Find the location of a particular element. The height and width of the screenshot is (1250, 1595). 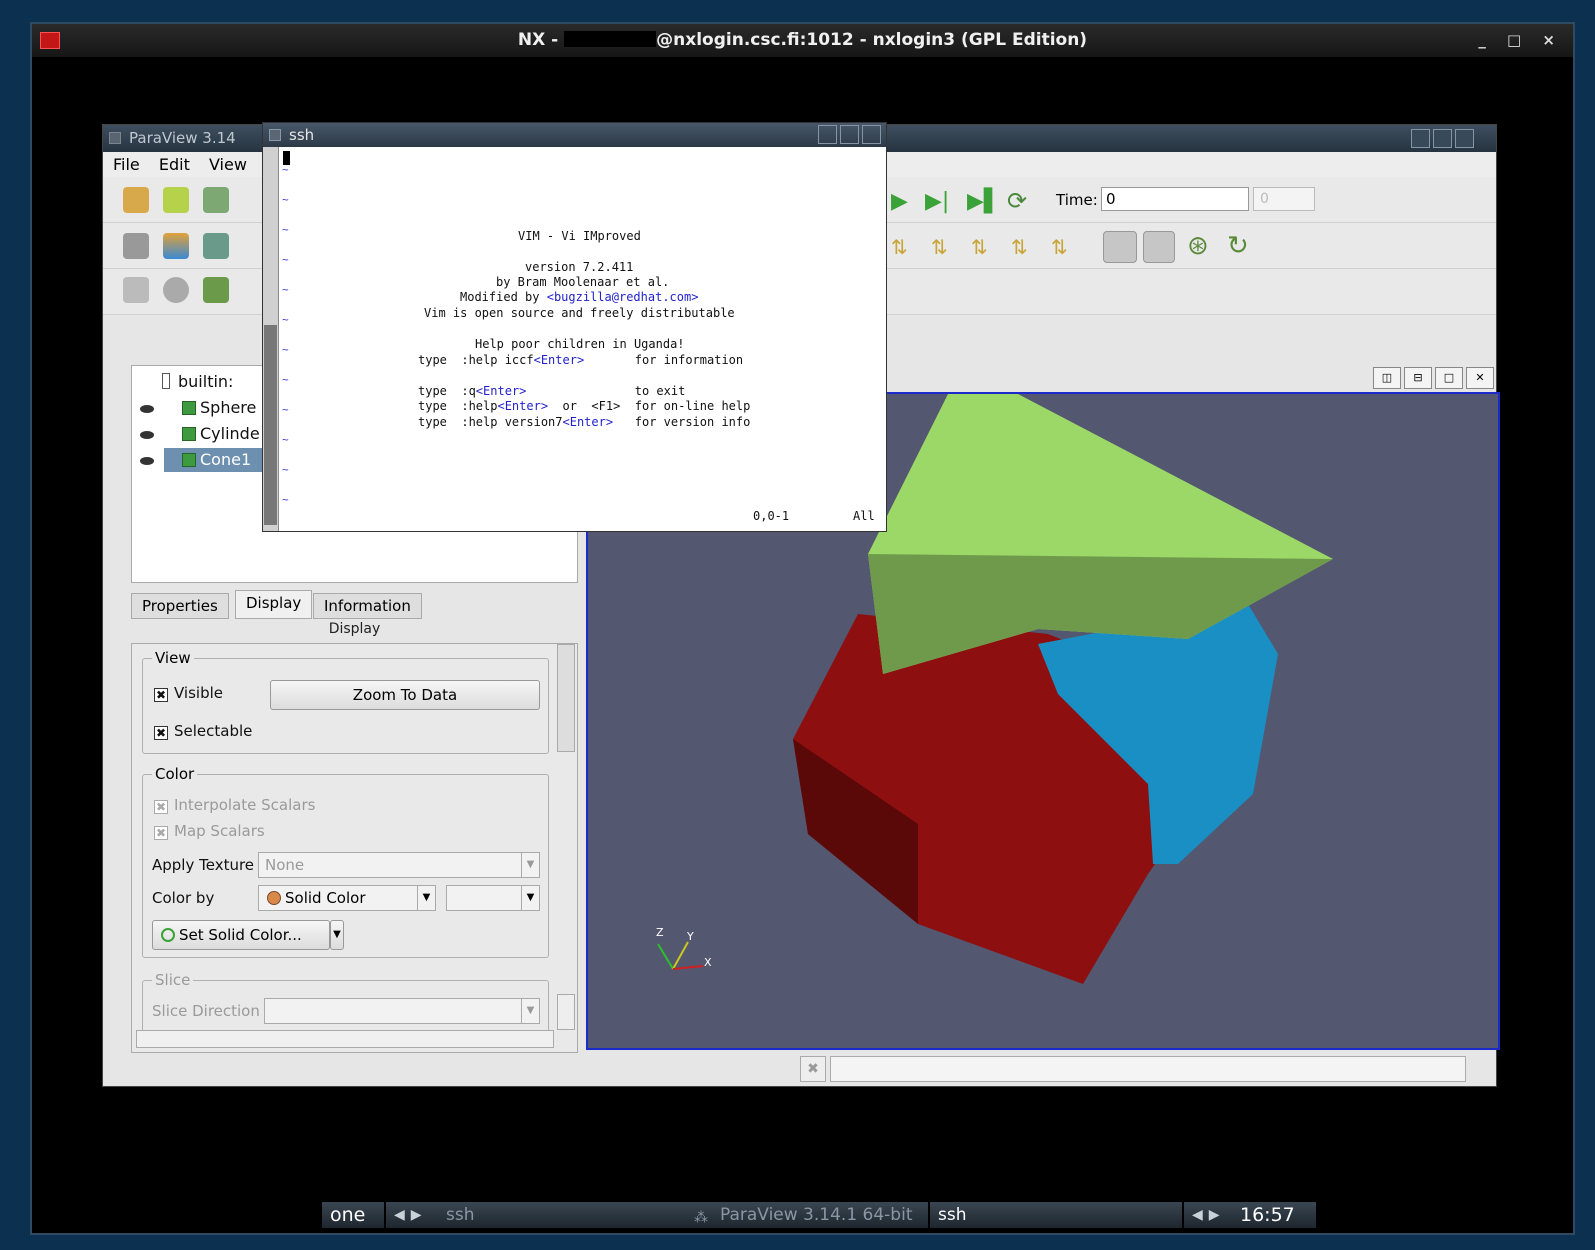

view-neg-x-icon: ⇅ is located at coordinates (899, 247).